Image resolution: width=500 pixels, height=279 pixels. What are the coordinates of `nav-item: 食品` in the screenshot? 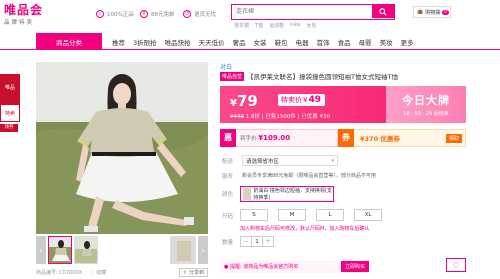 It's located at (344, 42).